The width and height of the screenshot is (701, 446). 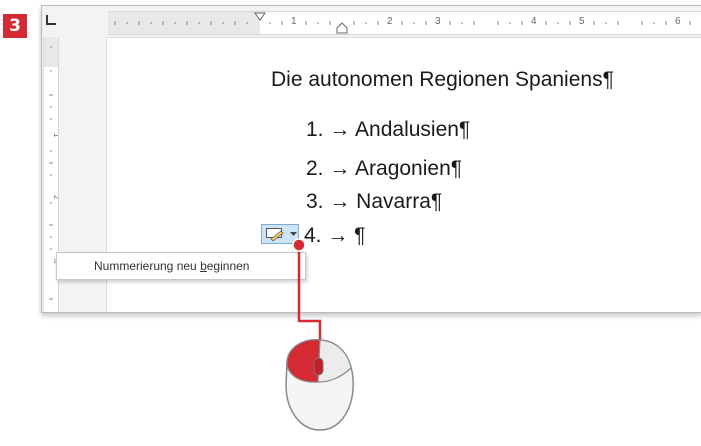 What do you see at coordinates (307, 294) in the screenshot?
I see `callout-line` at bounding box center [307, 294].